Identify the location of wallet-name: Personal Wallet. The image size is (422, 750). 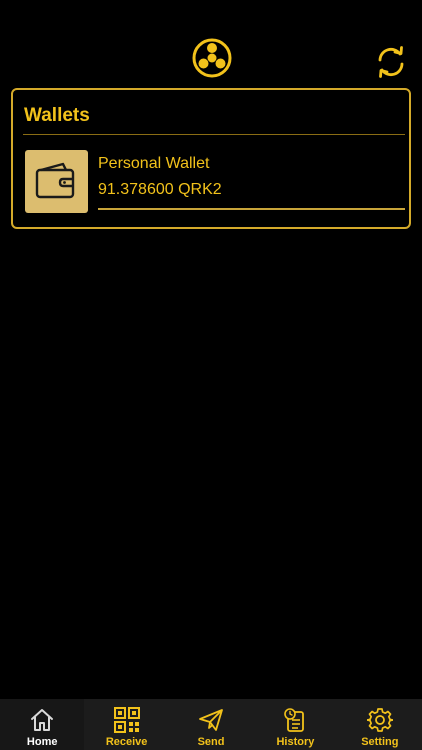
(154, 163).